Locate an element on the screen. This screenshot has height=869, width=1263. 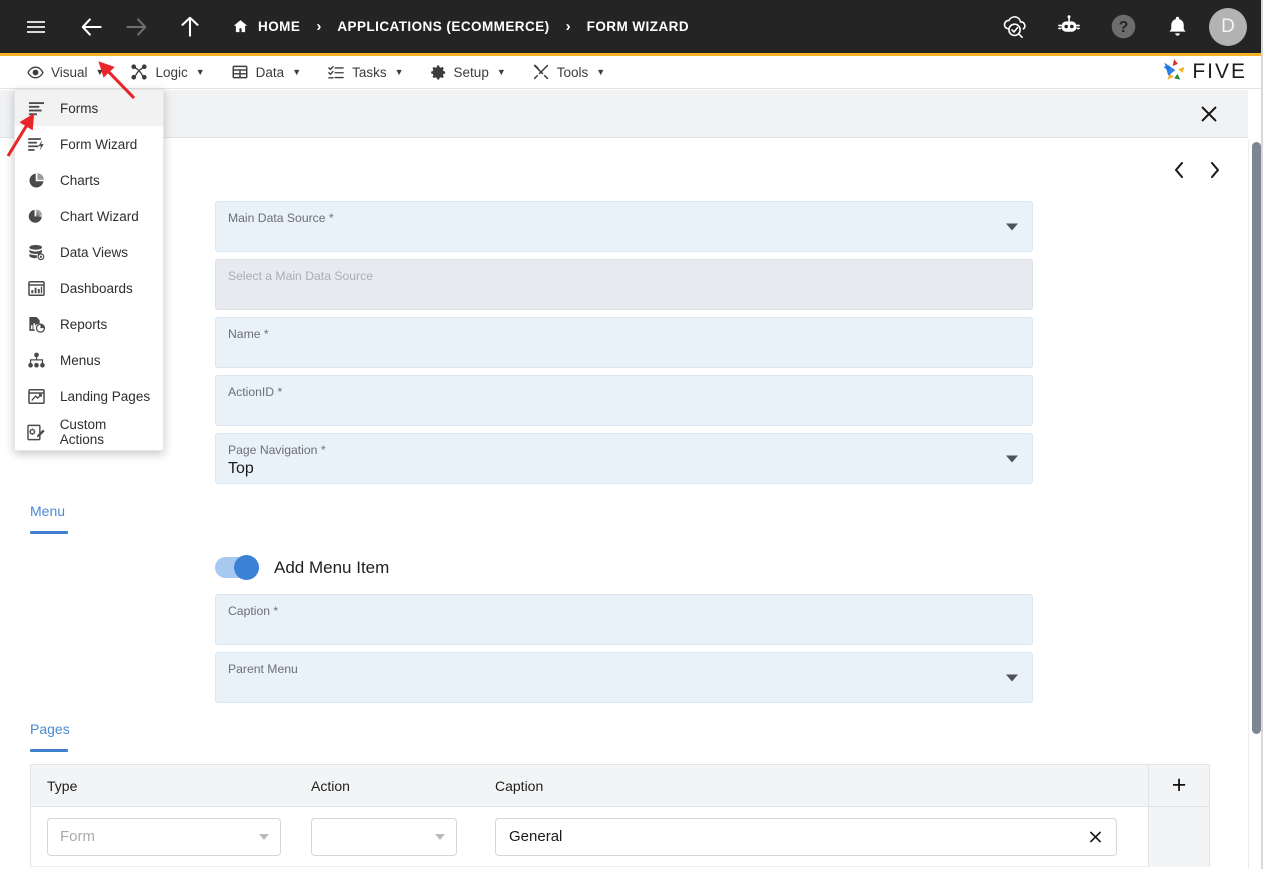
column-header-action: Action is located at coordinates (330, 785).